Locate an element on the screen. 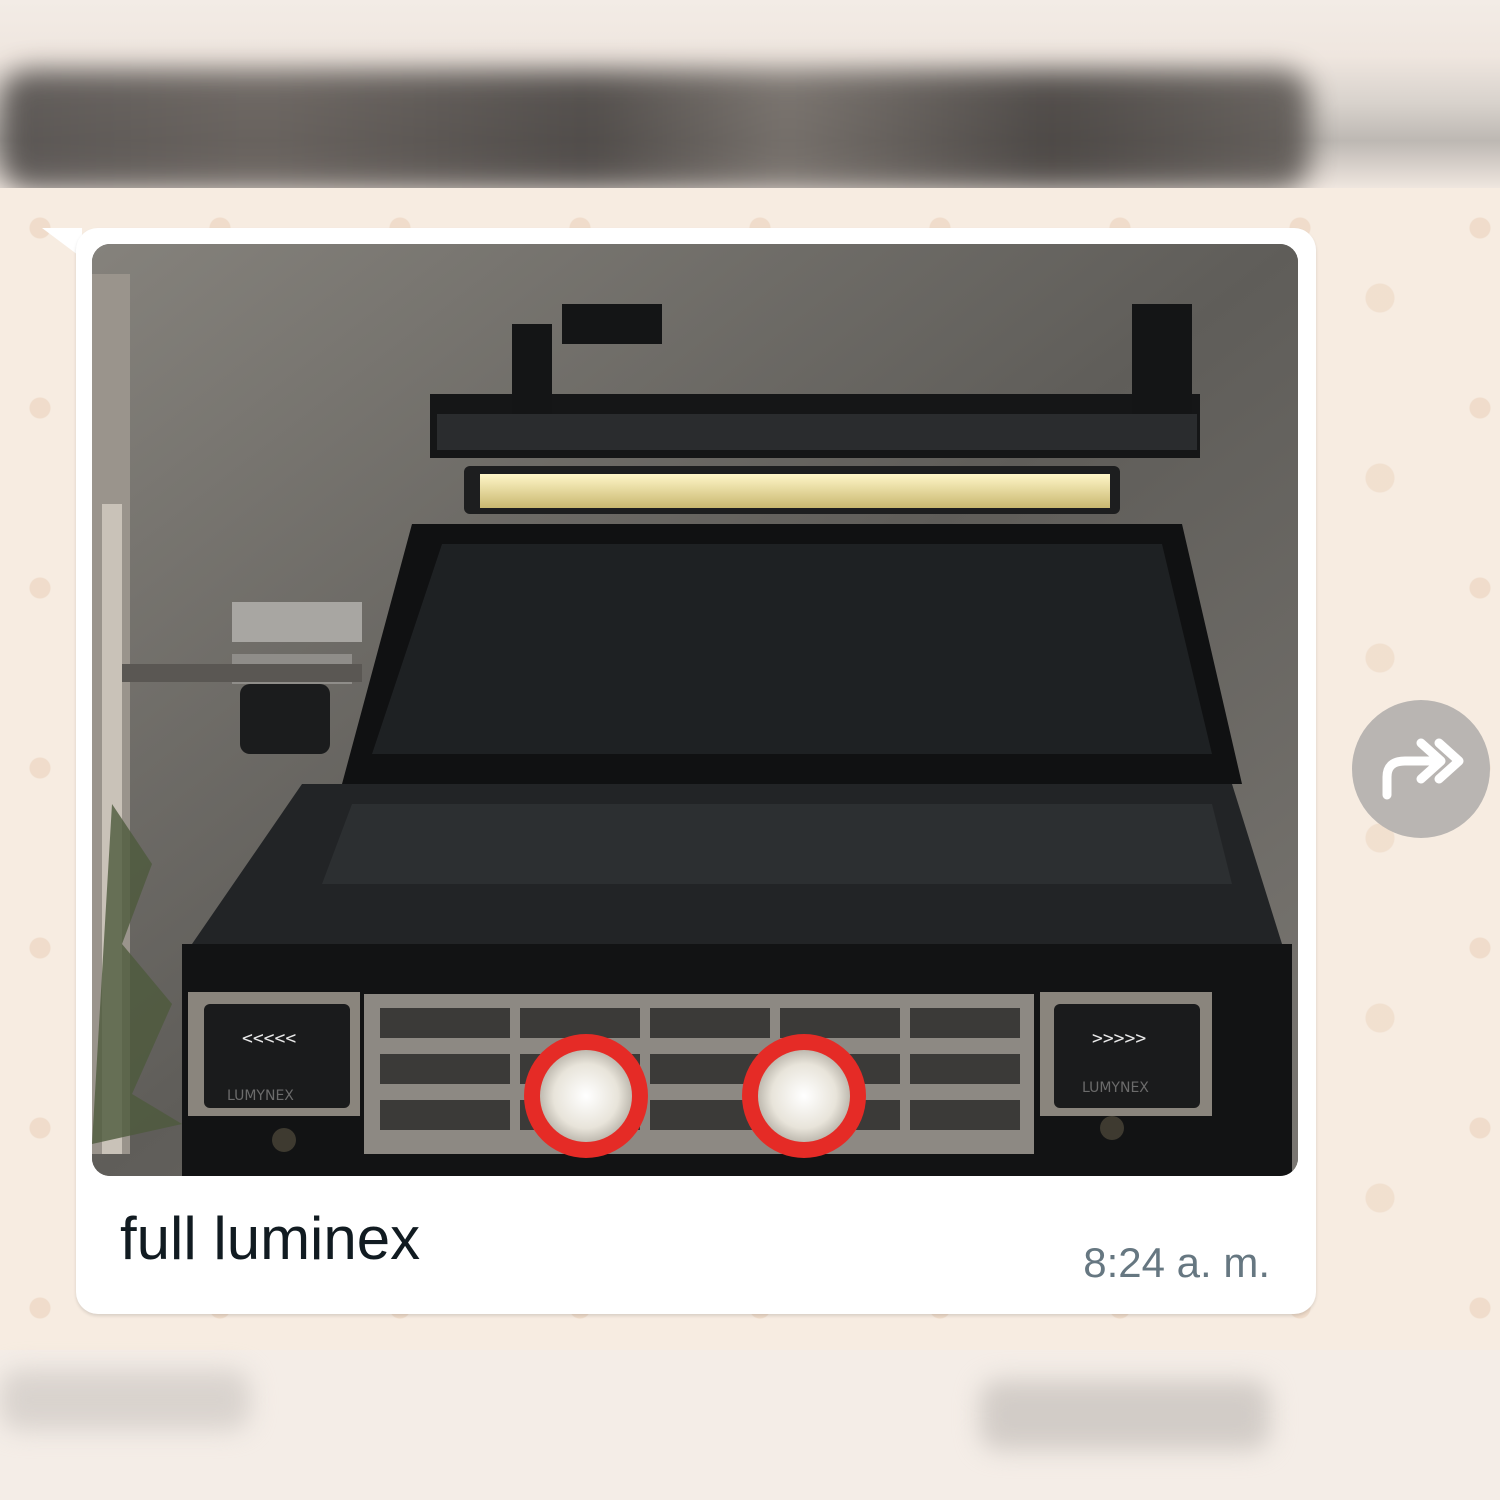  previous-message-blurred is located at coordinates (750, 95).